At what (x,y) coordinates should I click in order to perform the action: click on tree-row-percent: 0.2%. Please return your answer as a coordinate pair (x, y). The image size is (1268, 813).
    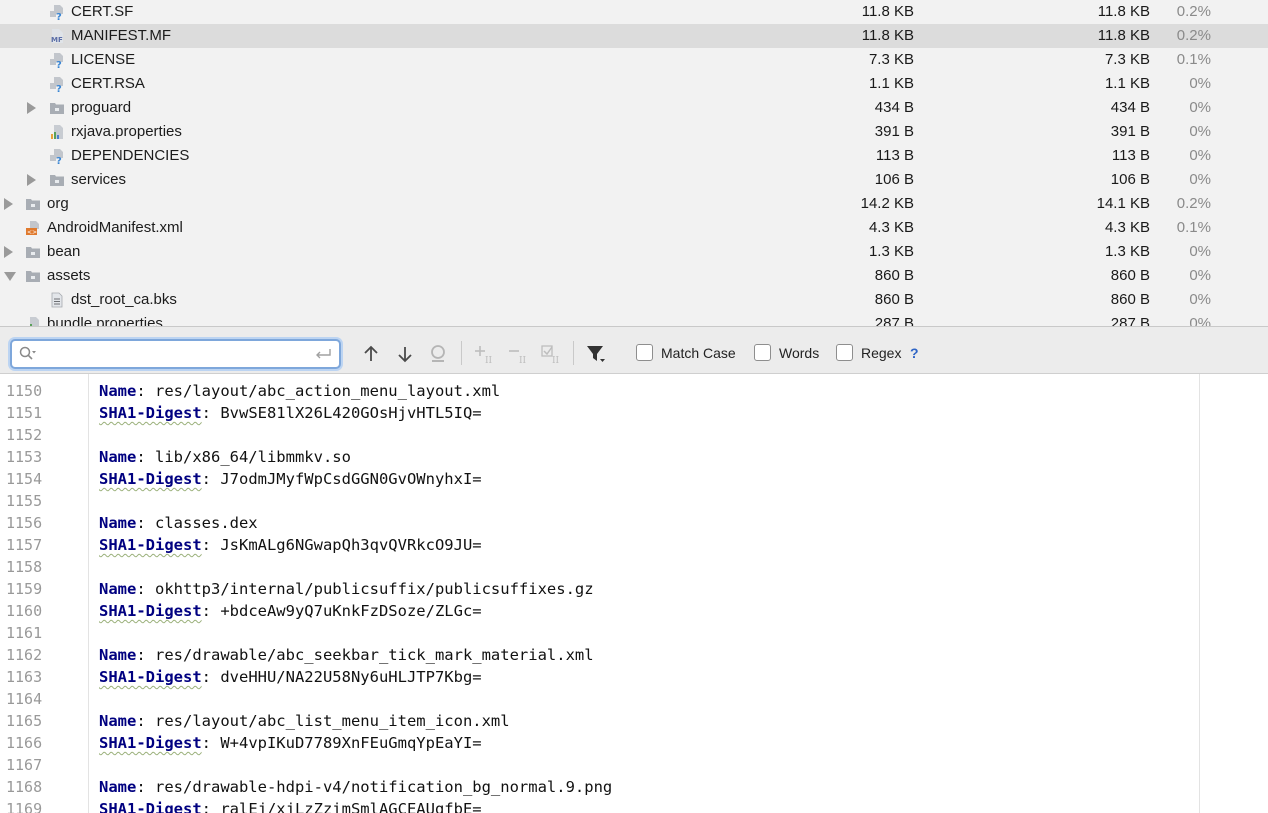
    Looking at the image, I should click on (1193, 203).